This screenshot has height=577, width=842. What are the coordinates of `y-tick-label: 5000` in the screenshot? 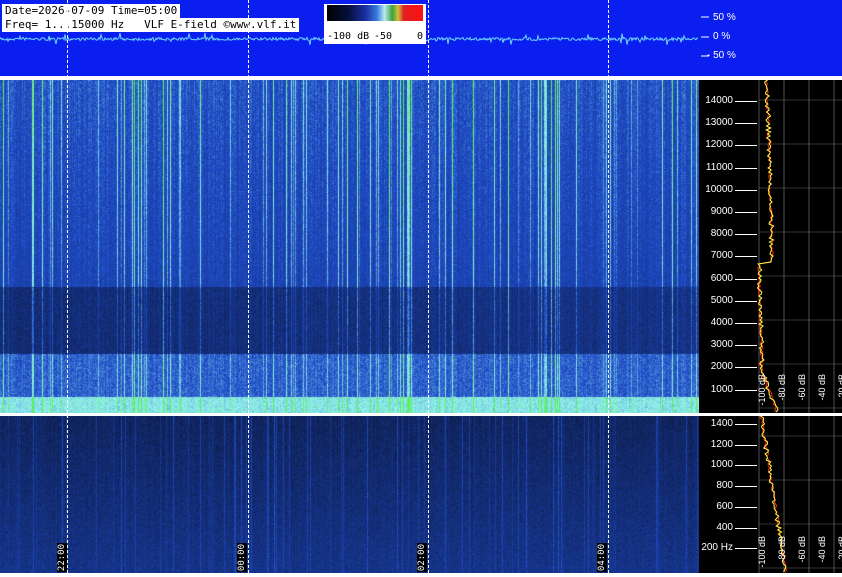 It's located at (721, 300).